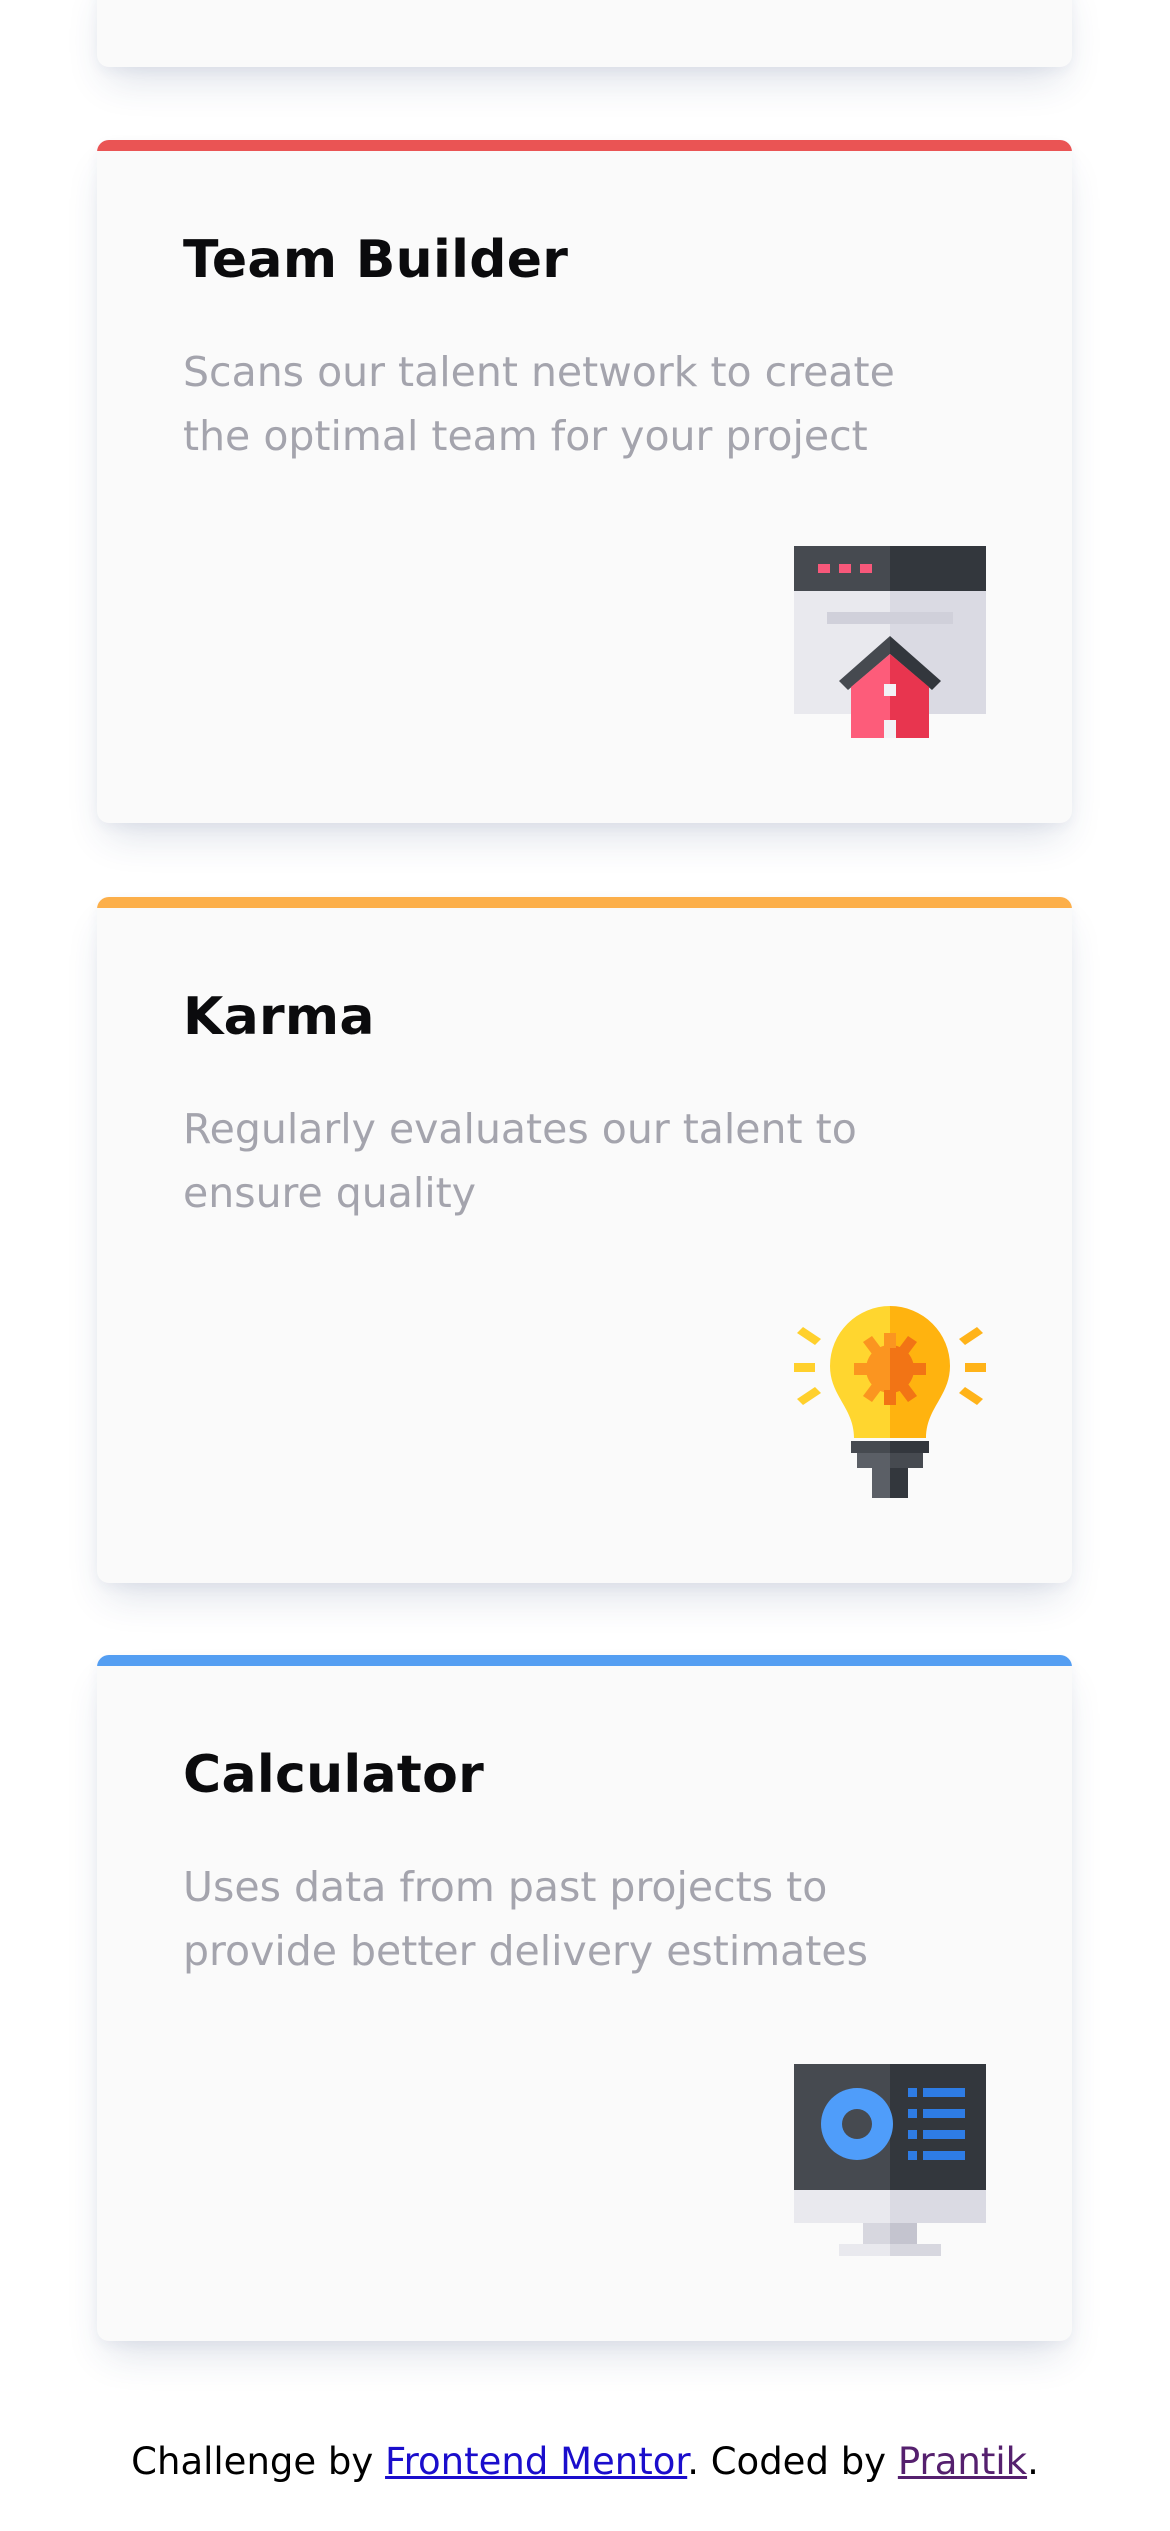 Image resolution: width=1170 pixels, height=2531 pixels. Describe the element at coordinates (890, 642) in the screenshot. I see `team-builder-icon` at that location.